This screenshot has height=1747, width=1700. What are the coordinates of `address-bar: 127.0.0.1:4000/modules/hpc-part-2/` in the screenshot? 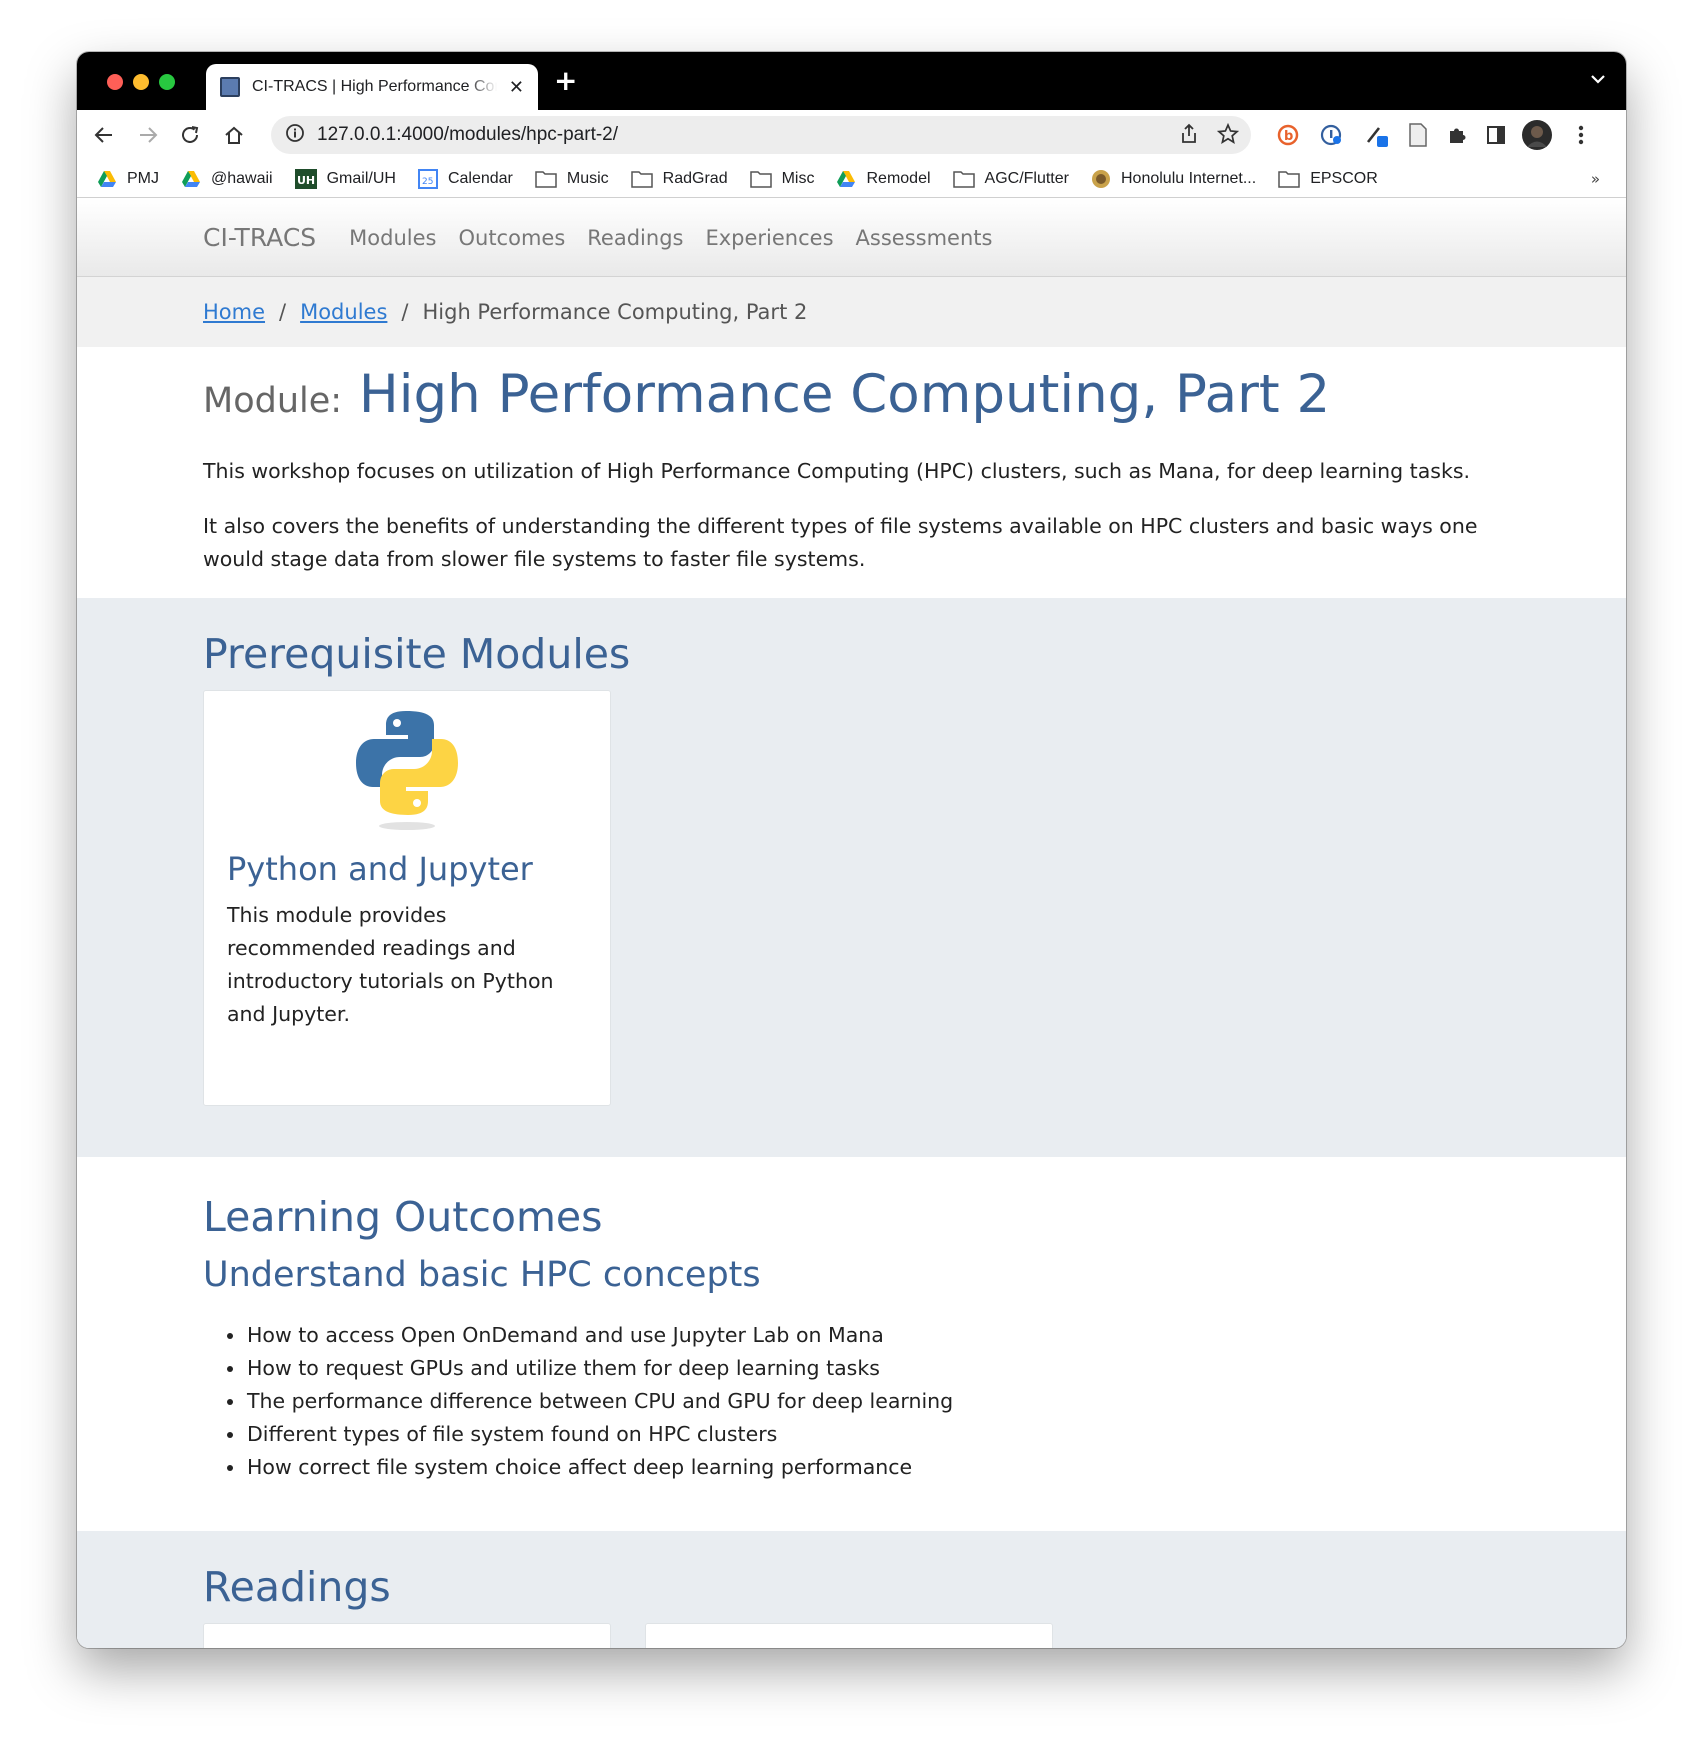 It's located at (761, 135).